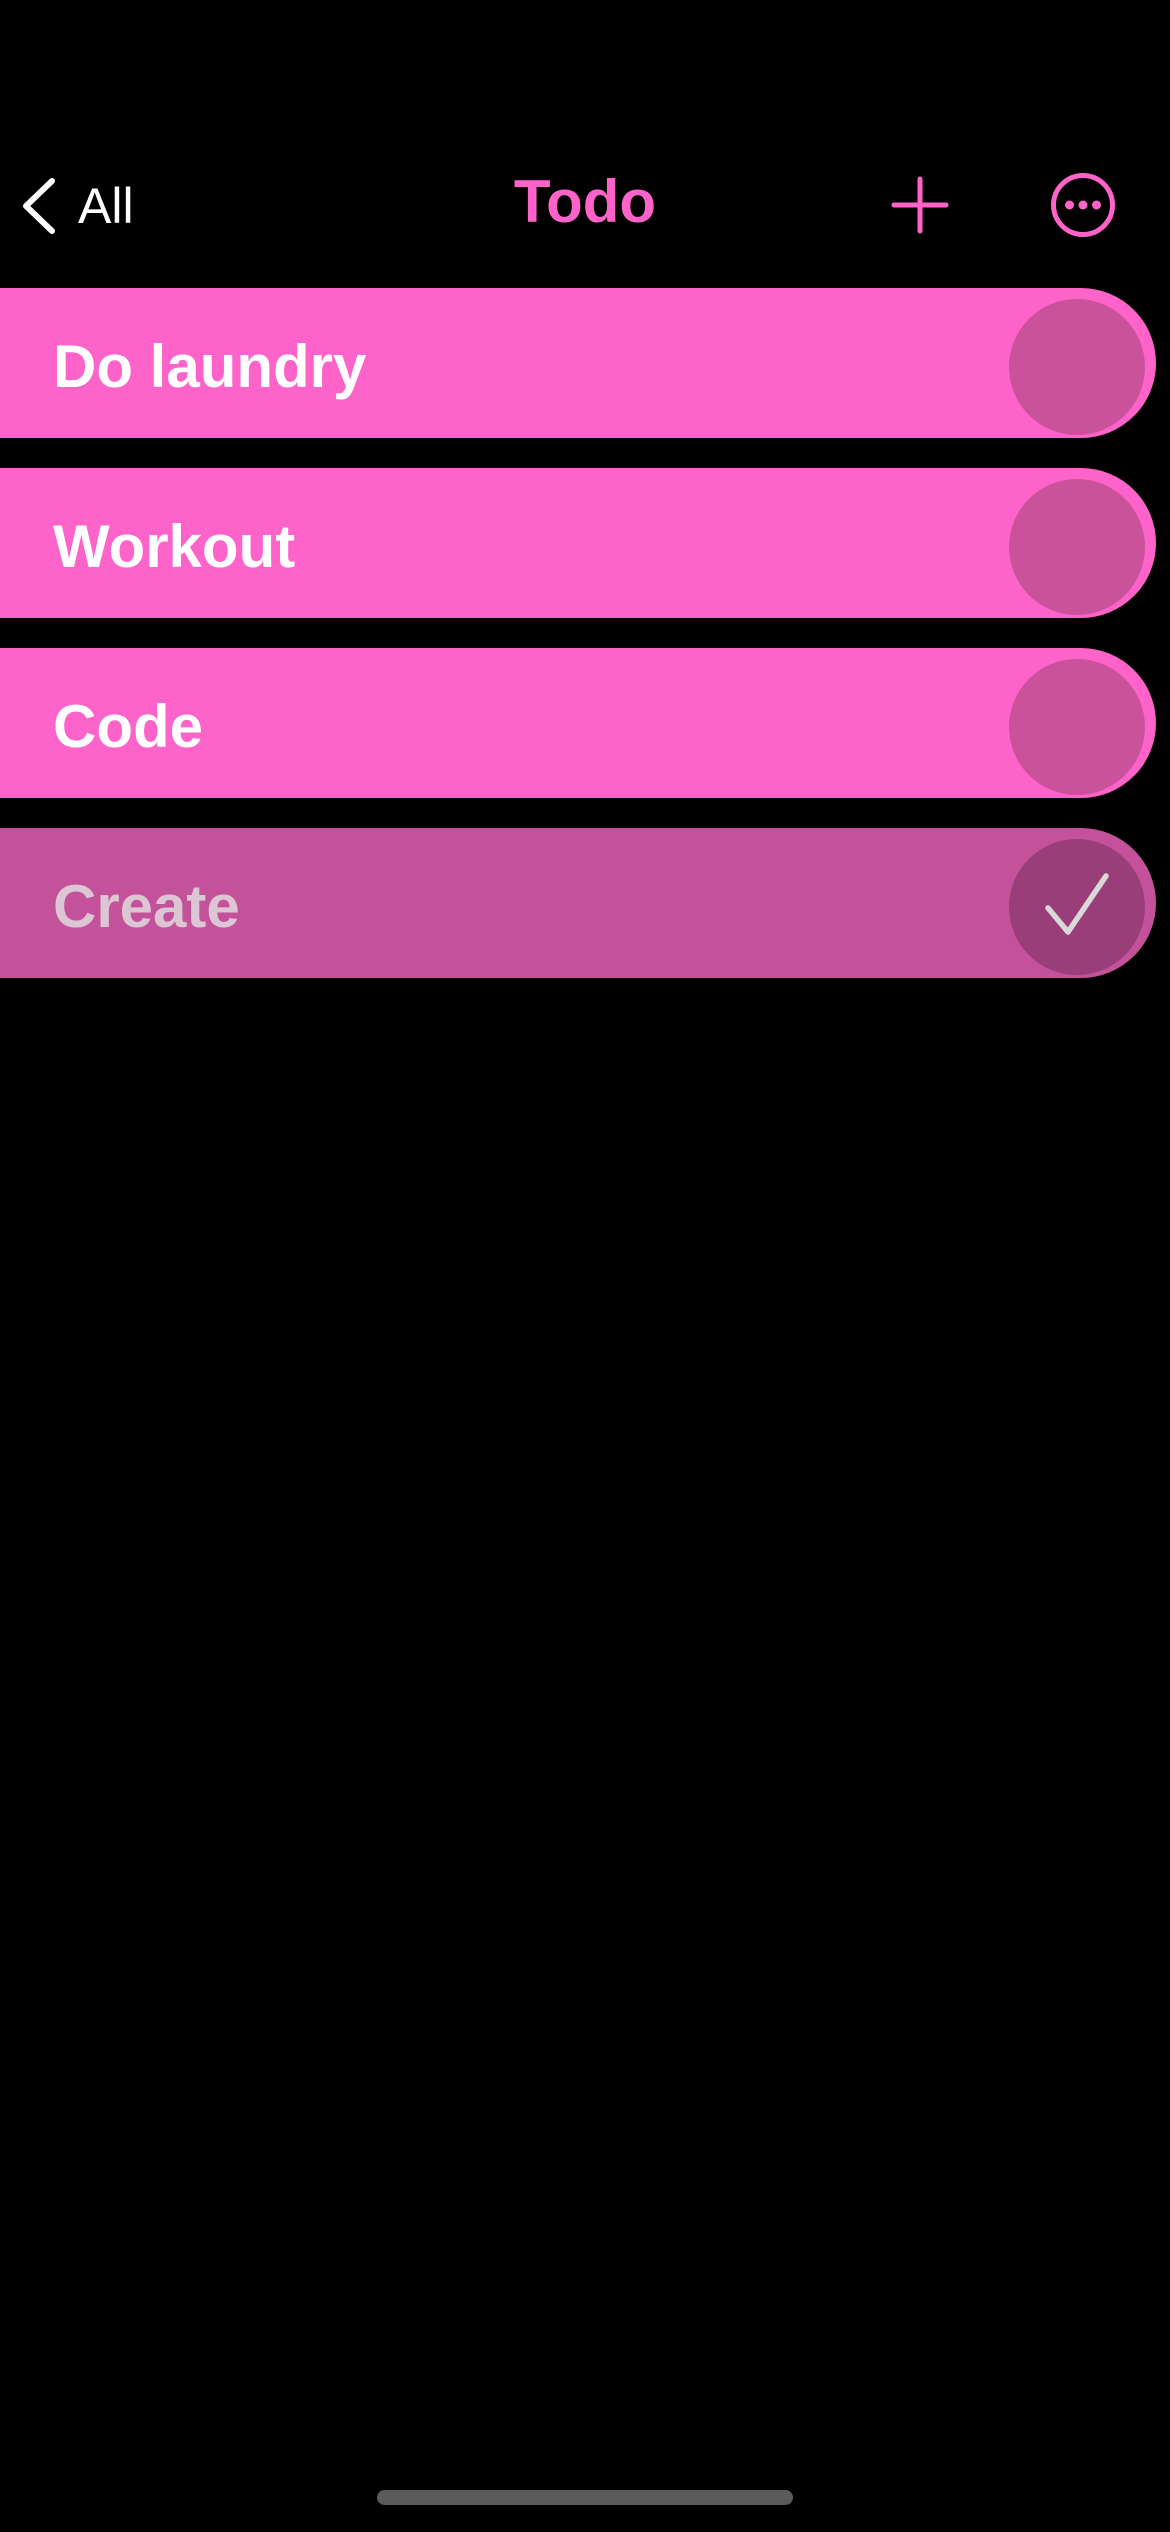 The width and height of the screenshot is (1170, 2532). What do you see at coordinates (210, 366) in the screenshot?
I see `task-label: Do laundry` at bounding box center [210, 366].